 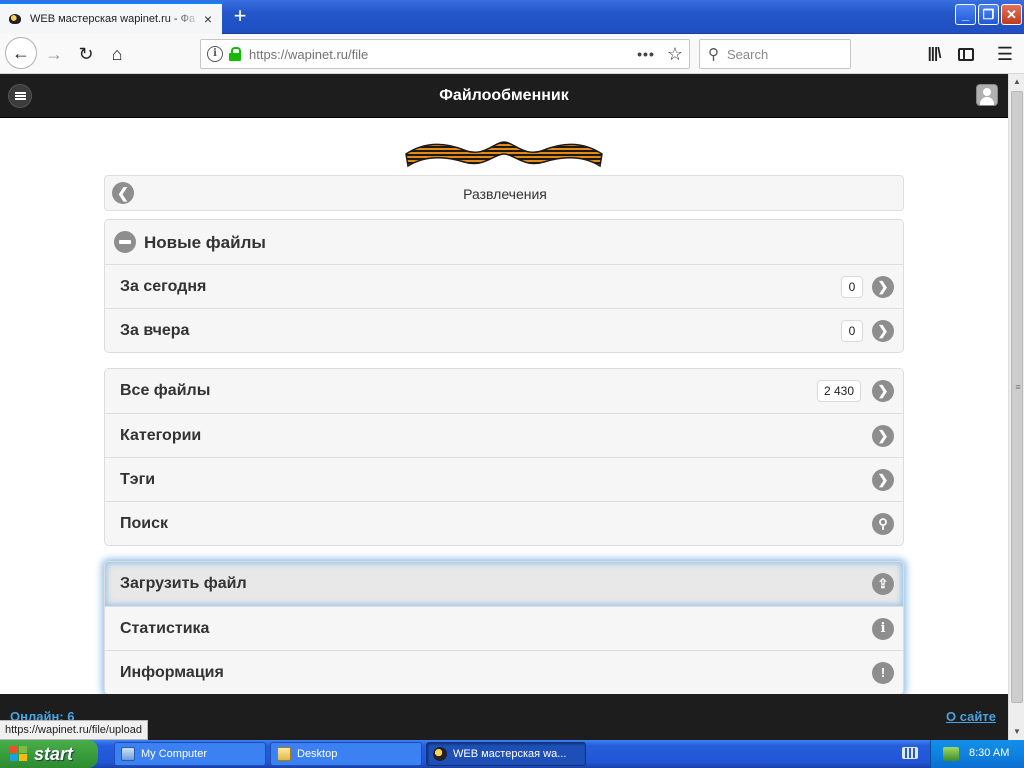 I want to click on home-button: ⌂, so click(x=117, y=54).